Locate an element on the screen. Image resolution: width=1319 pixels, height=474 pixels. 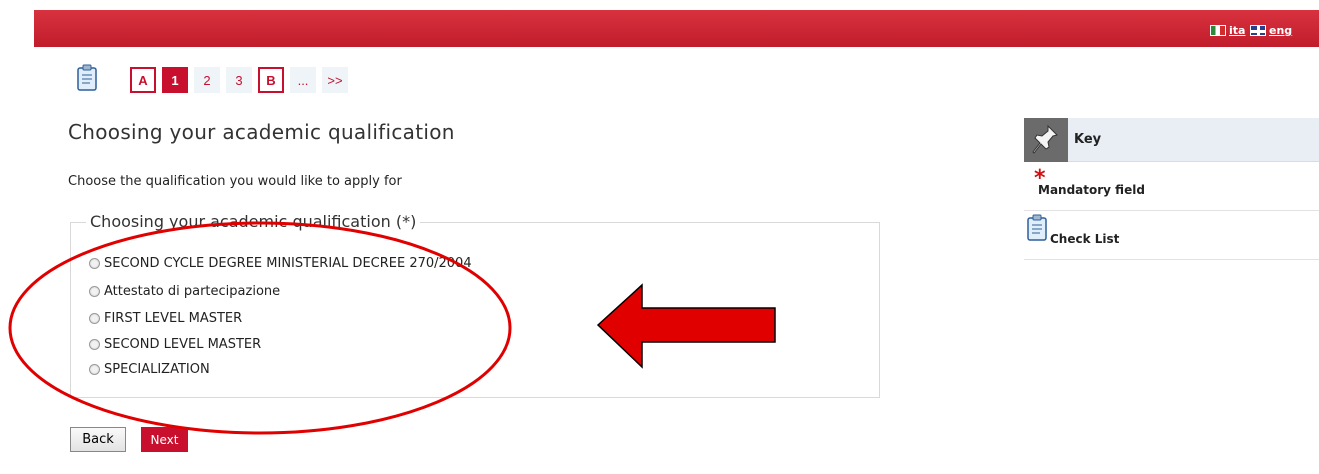
back-button: Back is located at coordinates (98, 439).